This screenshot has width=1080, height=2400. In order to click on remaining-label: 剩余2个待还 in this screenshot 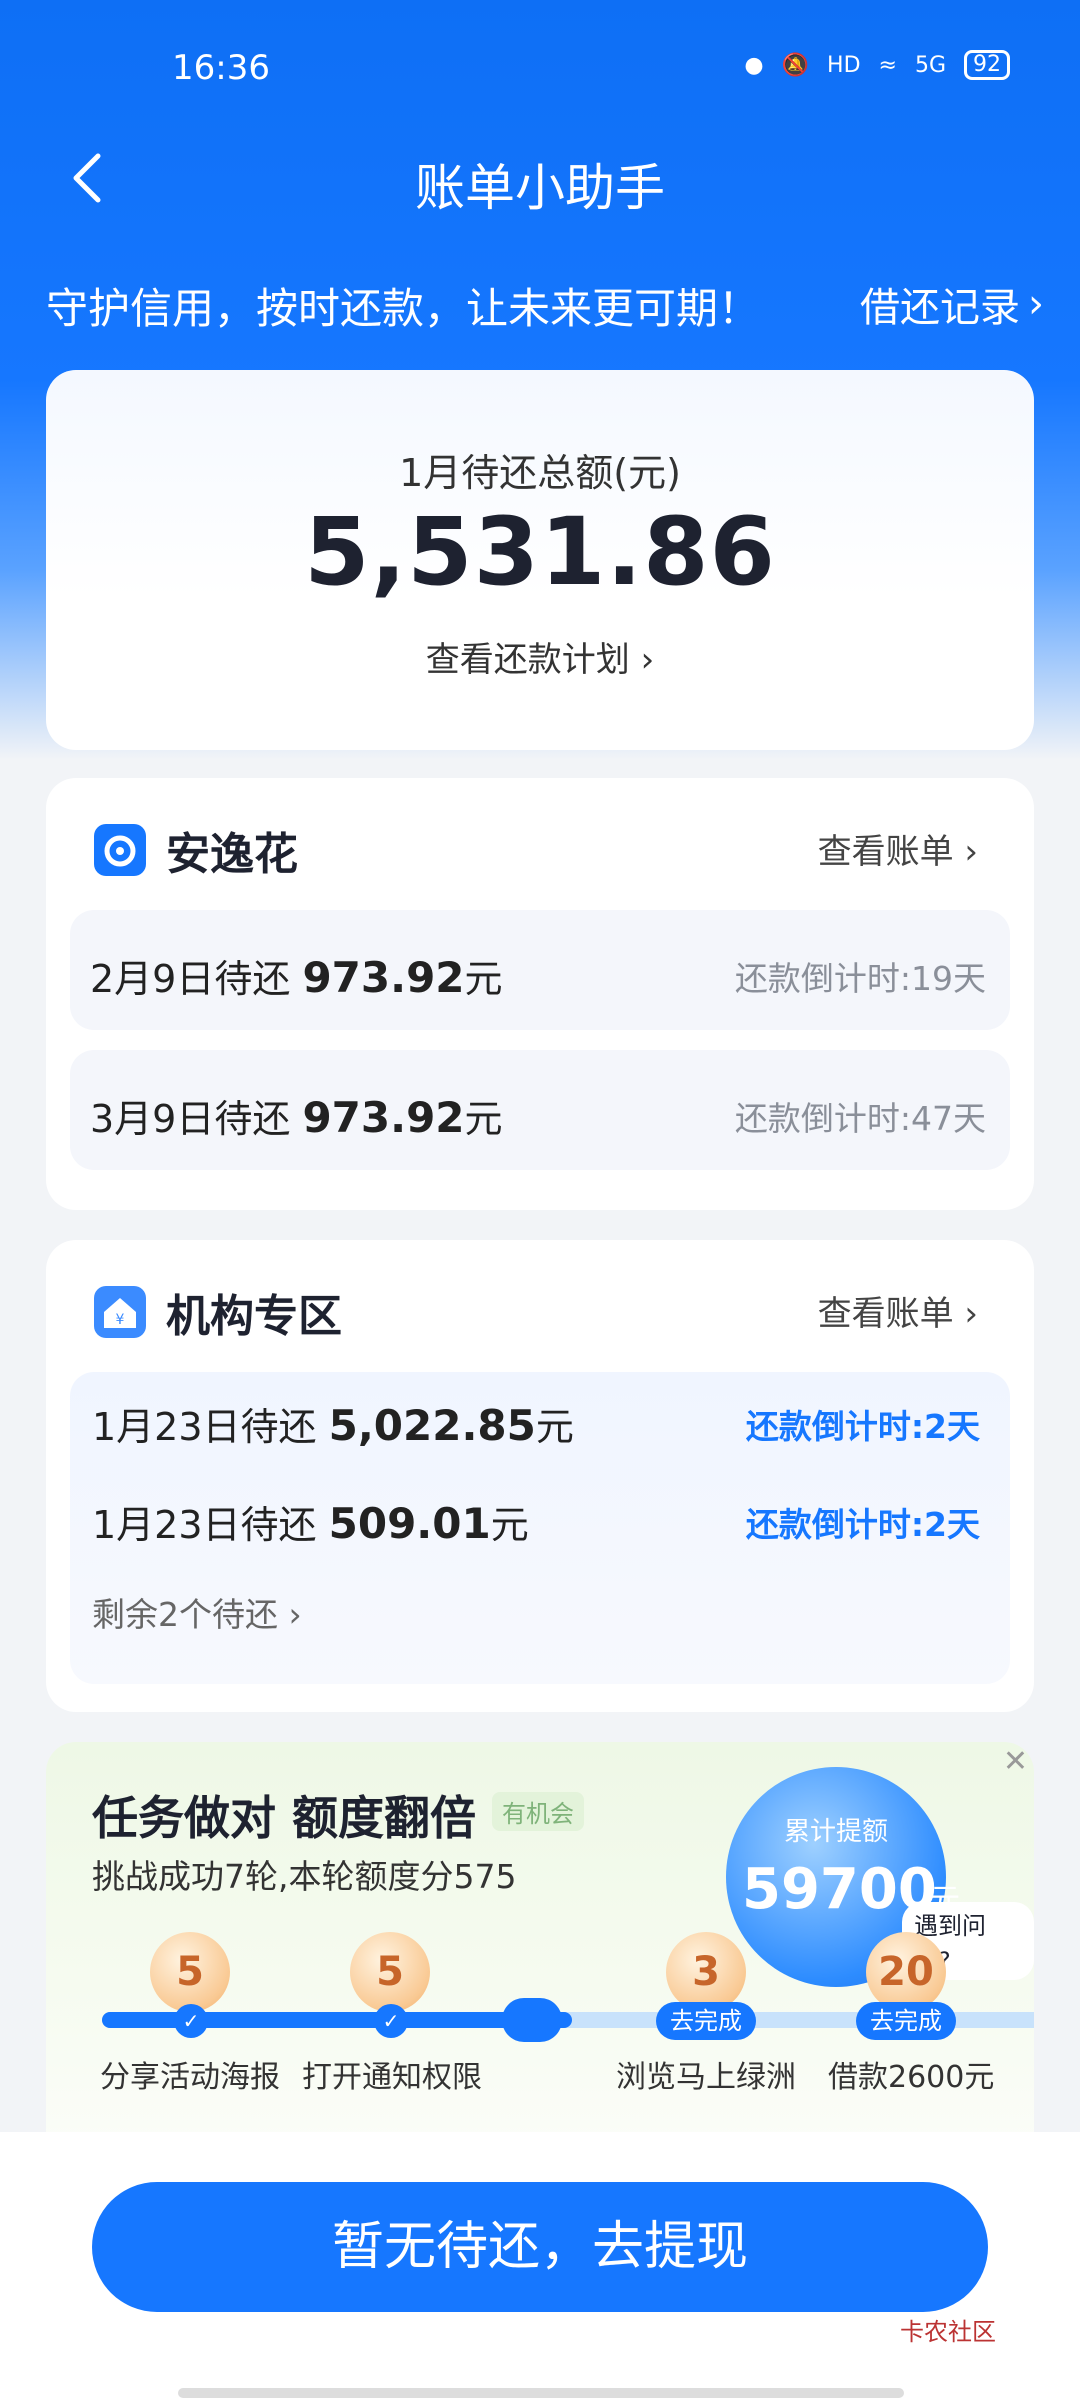, I will do `click(185, 1614)`.